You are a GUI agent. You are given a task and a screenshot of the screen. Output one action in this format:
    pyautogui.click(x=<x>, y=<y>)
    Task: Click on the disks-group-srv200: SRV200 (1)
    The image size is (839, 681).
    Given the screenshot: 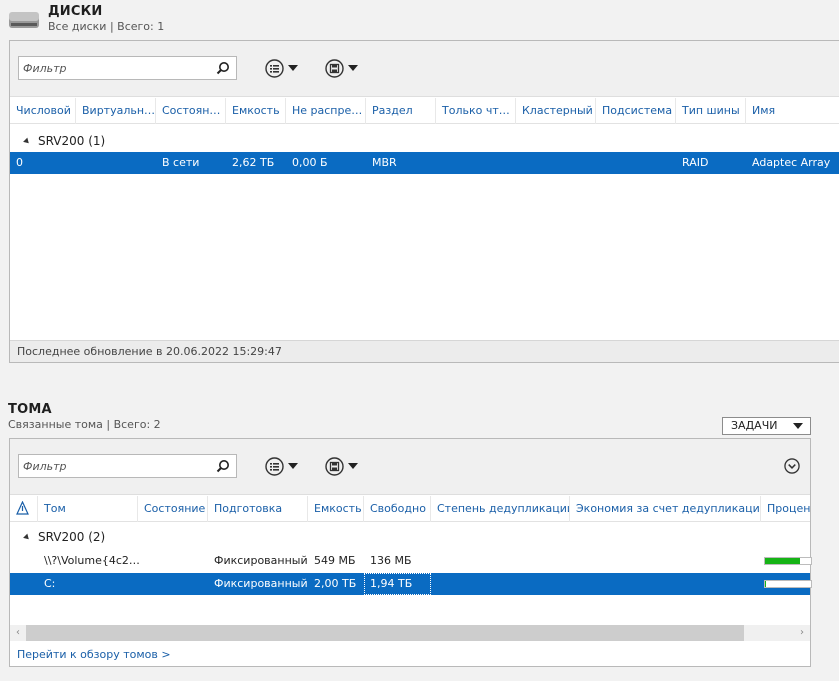 What is the action you would take?
    pyautogui.click(x=64, y=141)
    